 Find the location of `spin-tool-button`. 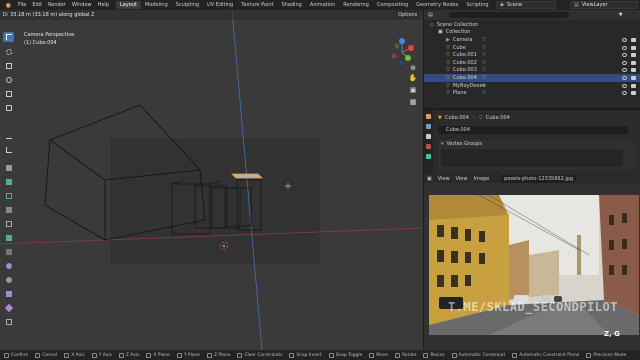

spin-tool-button is located at coordinates (8, 266).